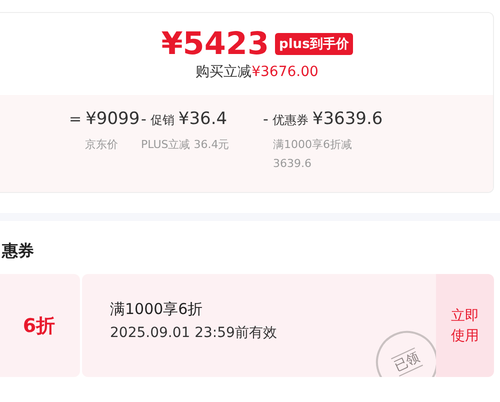  Describe the element at coordinates (203, 119) in the screenshot. I see `breakdown-value: ¥36.4` at that location.